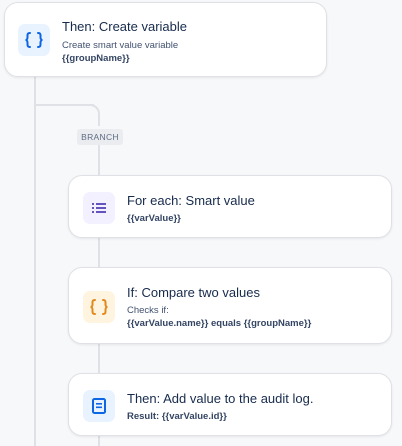 The height and width of the screenshot is (446, 402). What do you see at coordinates (100, 137) in the screenshot?
I see `branch-label: BRANCH` at bounding box center [100, 137].